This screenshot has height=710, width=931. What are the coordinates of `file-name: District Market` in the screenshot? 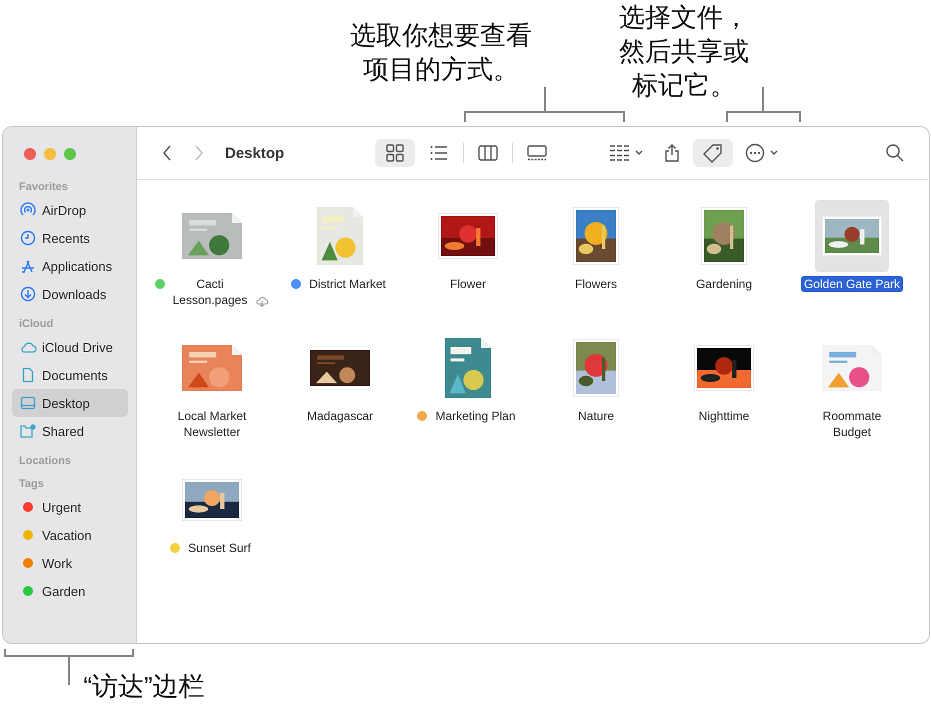 It's located at (347, 284).